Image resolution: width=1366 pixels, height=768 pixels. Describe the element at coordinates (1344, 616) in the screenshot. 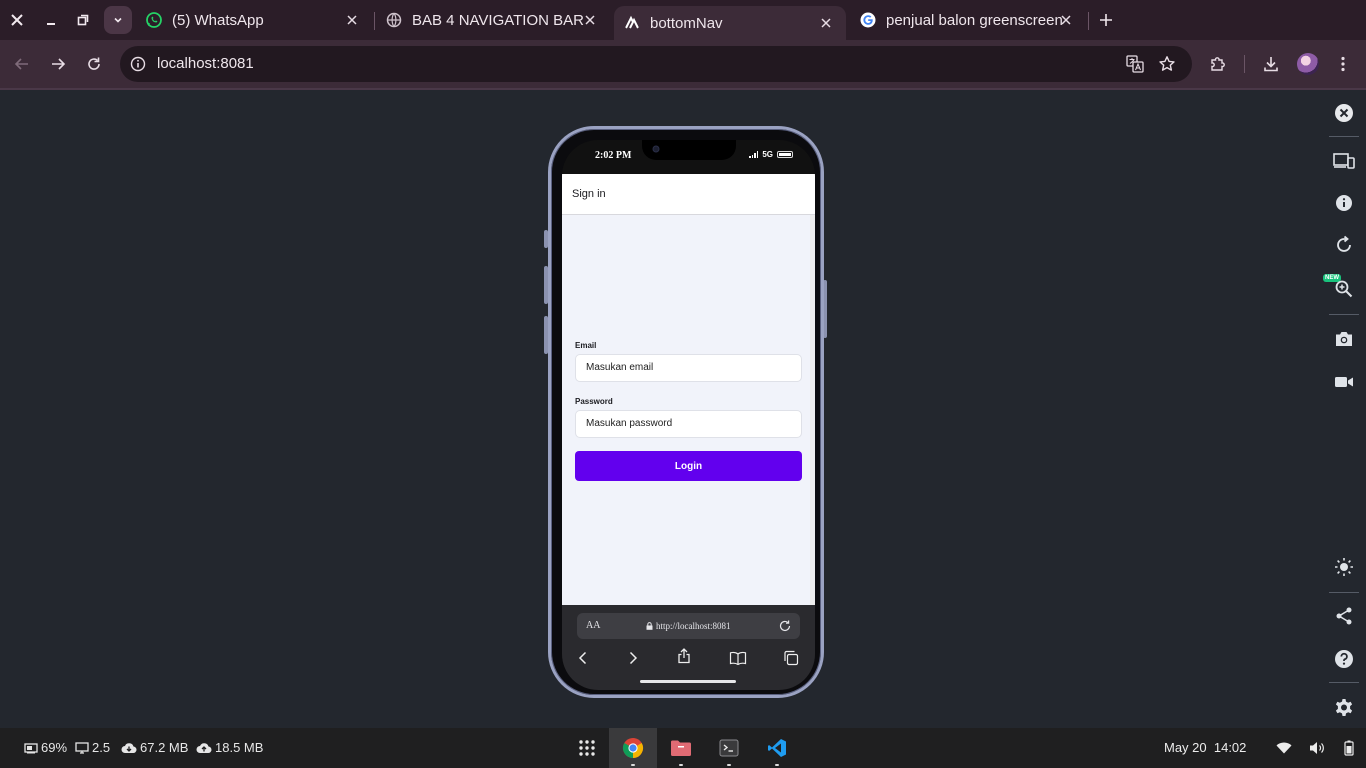

I see `share-button` at that location.